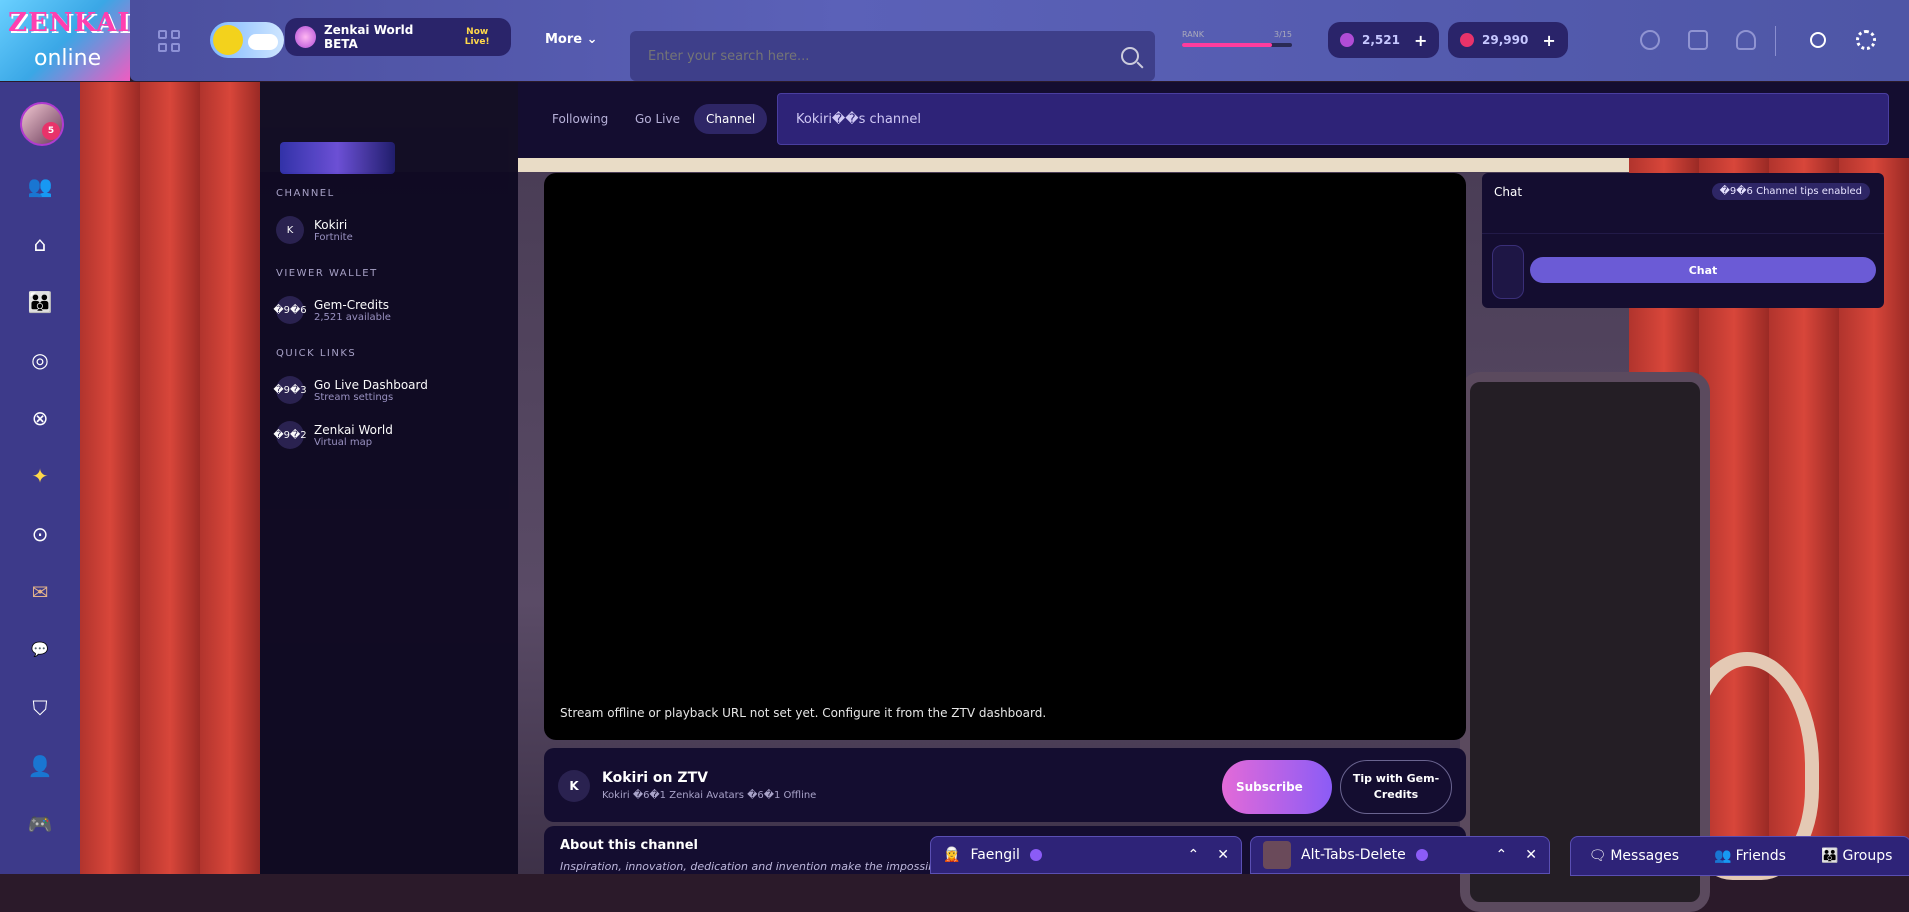  What do you see at coordinates (40, 418) in the screenshot?
I see `close-circle-icon: ⊗` at bounding box center [40, 418].